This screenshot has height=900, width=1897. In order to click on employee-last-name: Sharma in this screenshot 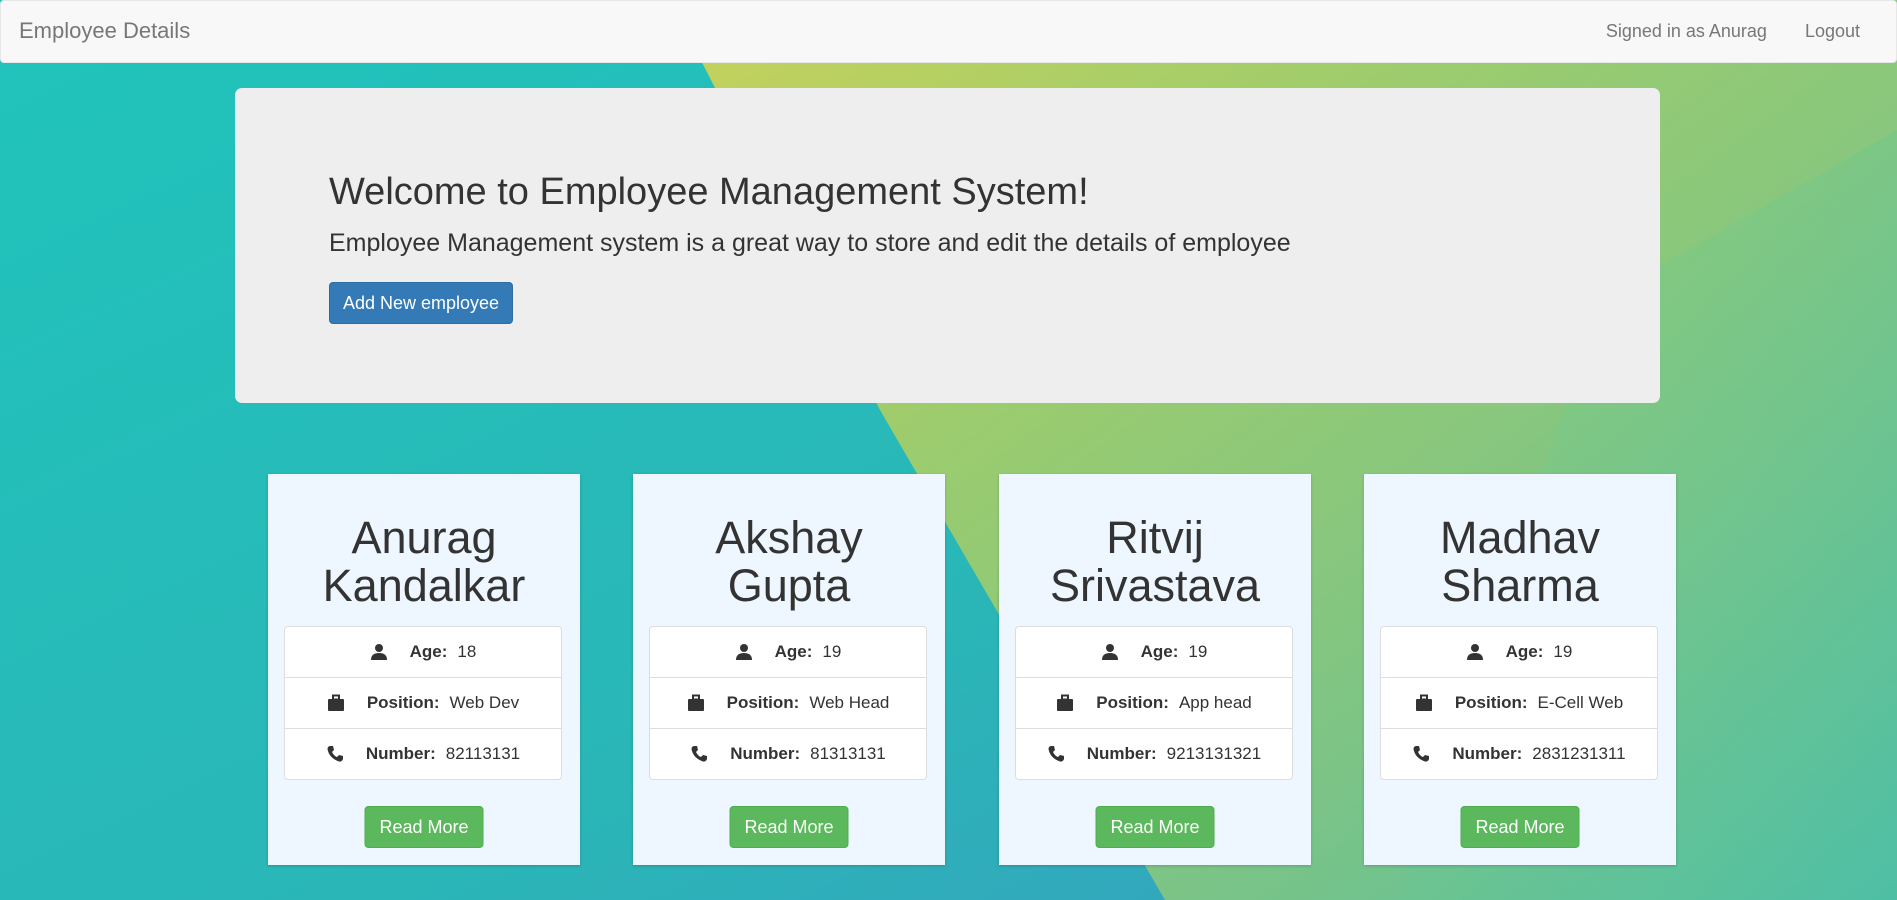, I will do `click(1520, 585)`.